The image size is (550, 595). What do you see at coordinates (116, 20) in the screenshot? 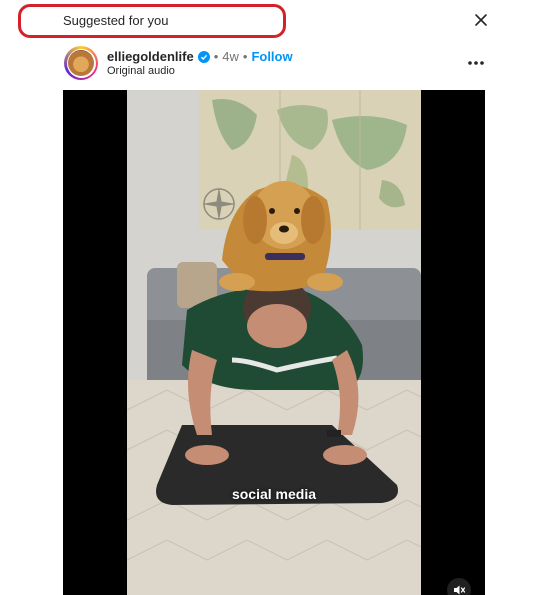
I see `suggested-for-you-label: Suggested for you` at bounding box center [116, 20].